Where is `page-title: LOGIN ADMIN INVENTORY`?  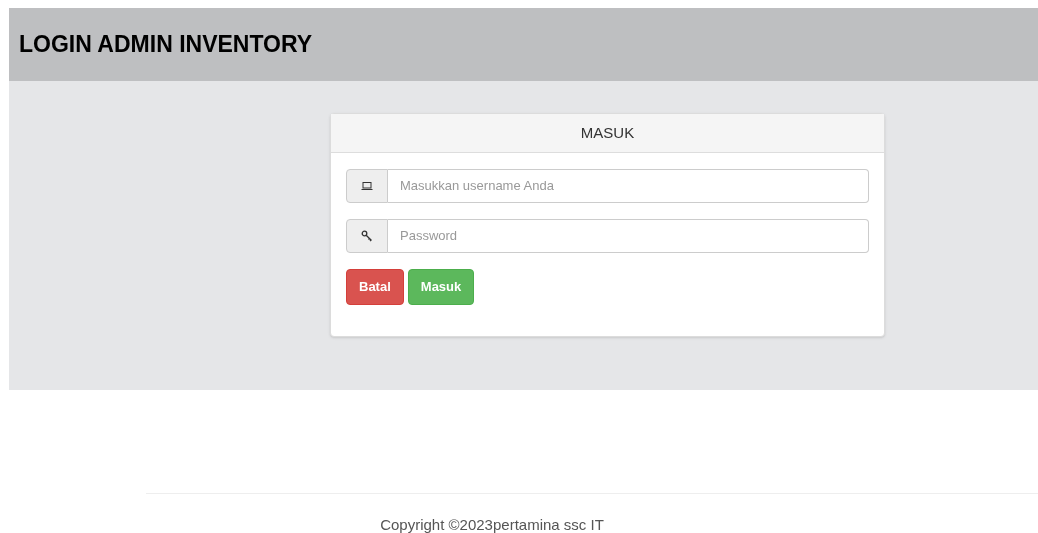
page-title: LOGIN ADMIN INVENTORY is located at coordinates (166, 45).